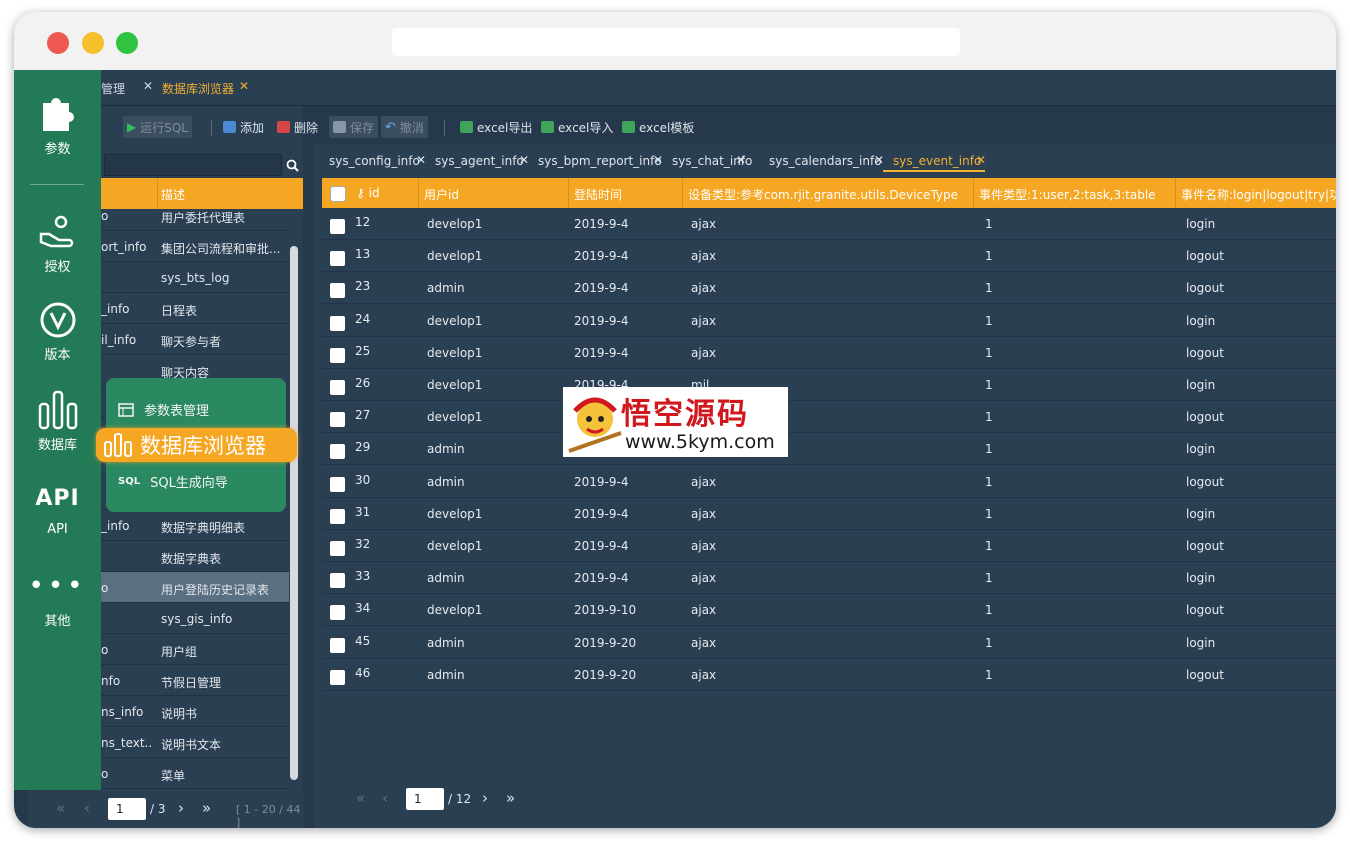 Image resolution: width=1350 pixels, height=844 pixels. I want to click on sidebar-item-version: 版本, so click(57, 330).